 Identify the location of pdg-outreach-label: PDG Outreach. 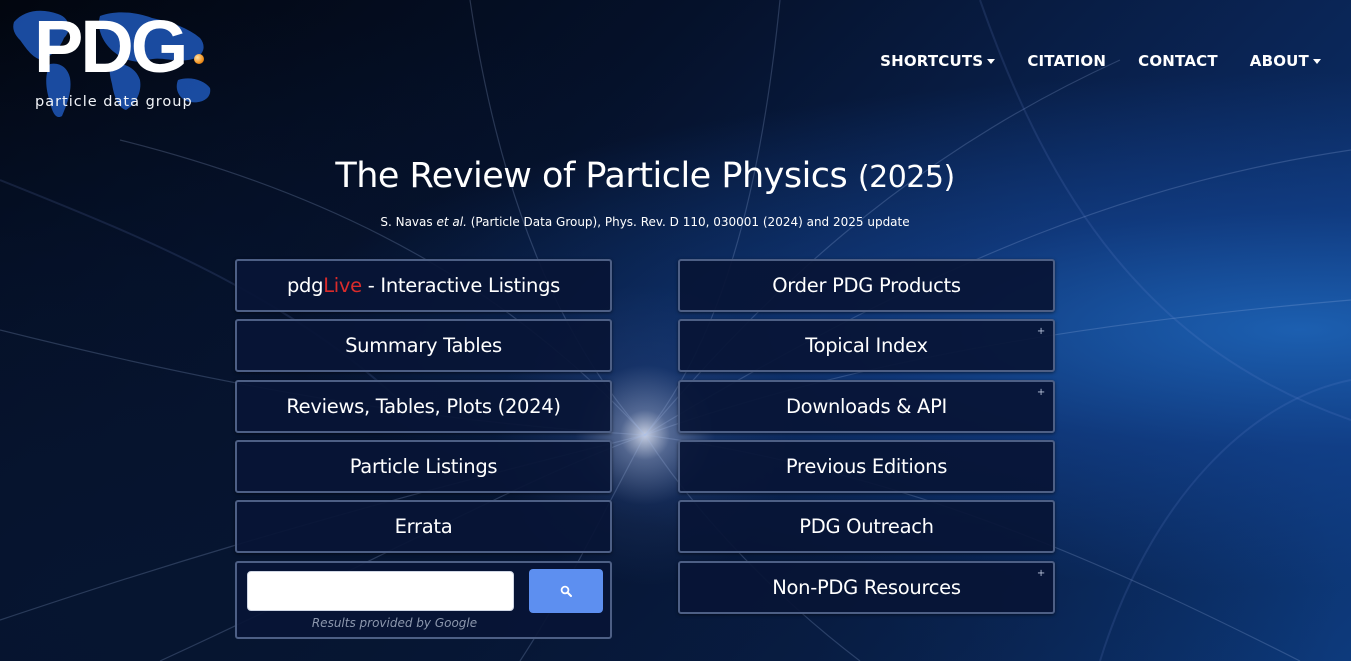
(866, 526).